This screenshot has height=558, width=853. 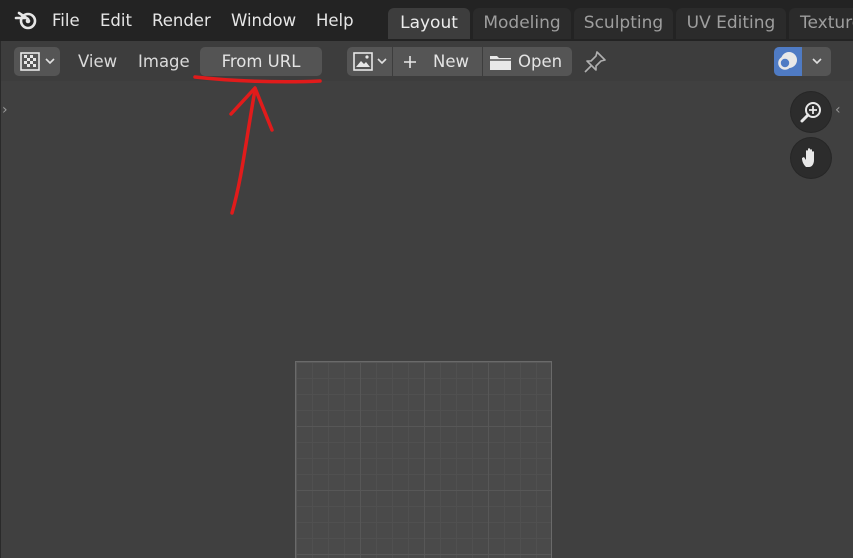 I want to click on overlay-toggle, so click(x=788, y=61).